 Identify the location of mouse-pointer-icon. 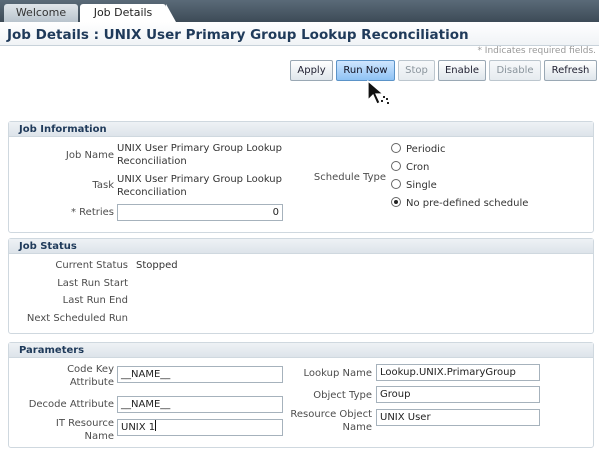
(378, 92).